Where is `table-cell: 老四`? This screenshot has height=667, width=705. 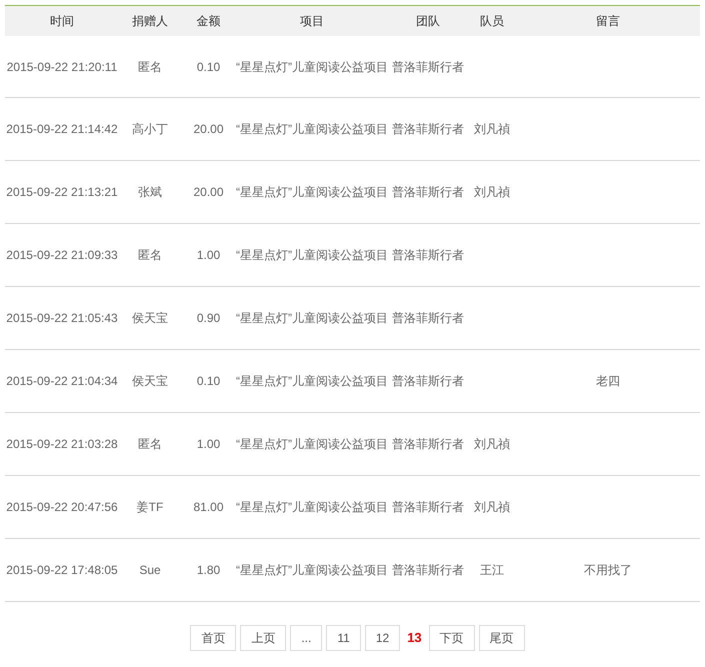
table-cell: 老四 is located at coordinates (608, 381).